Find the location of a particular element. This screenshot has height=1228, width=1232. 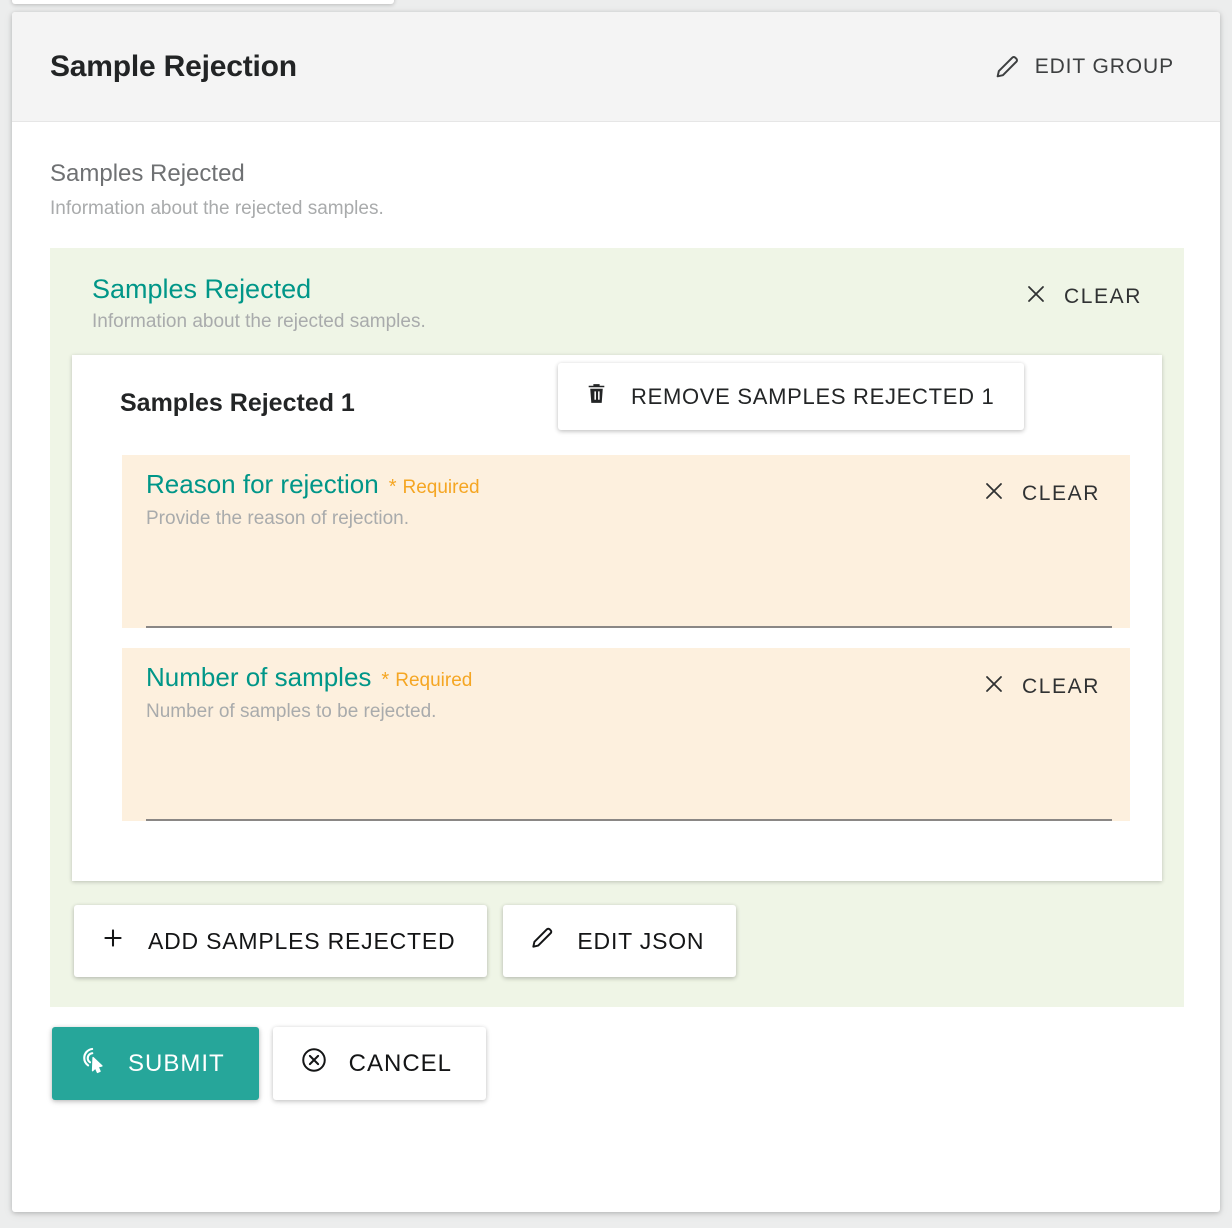

form-actions: SUBMIT CANCEL is located at coordinates (617, 1053).